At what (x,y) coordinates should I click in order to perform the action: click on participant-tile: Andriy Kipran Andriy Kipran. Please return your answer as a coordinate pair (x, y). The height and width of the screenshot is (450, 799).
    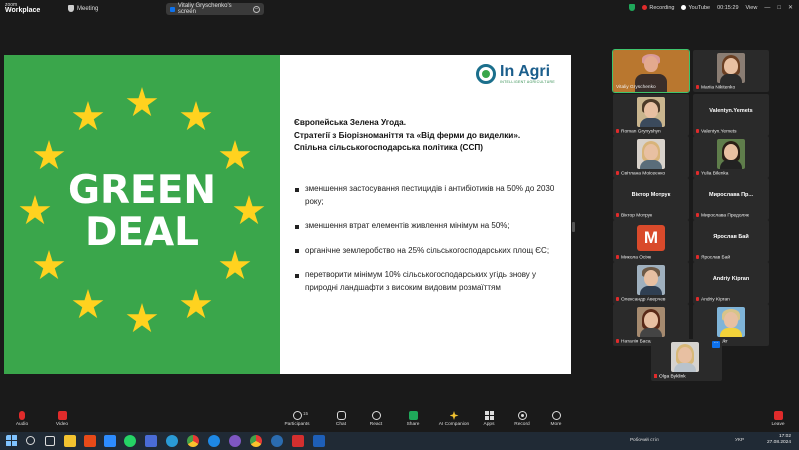
    Looking at the image, I should click on (731, 283).